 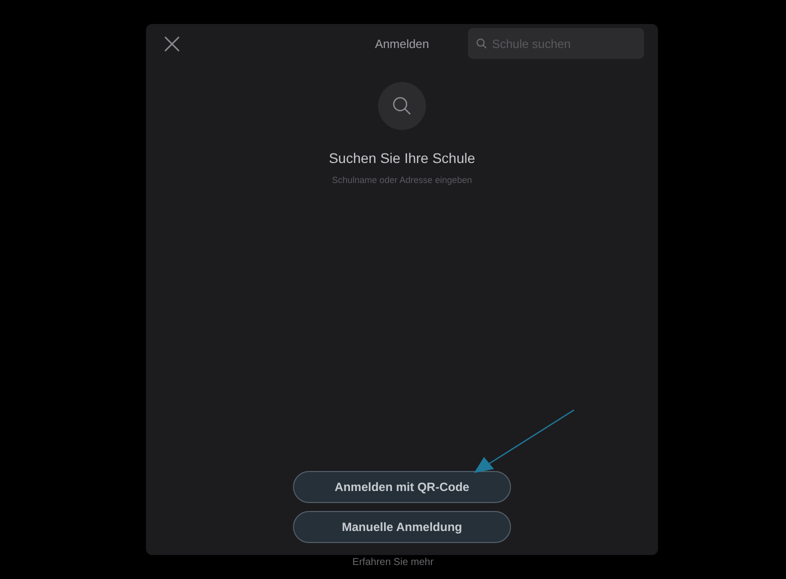 I want to click on login-button: Anmelden mit QR-Code, so click(x=402, y=487).